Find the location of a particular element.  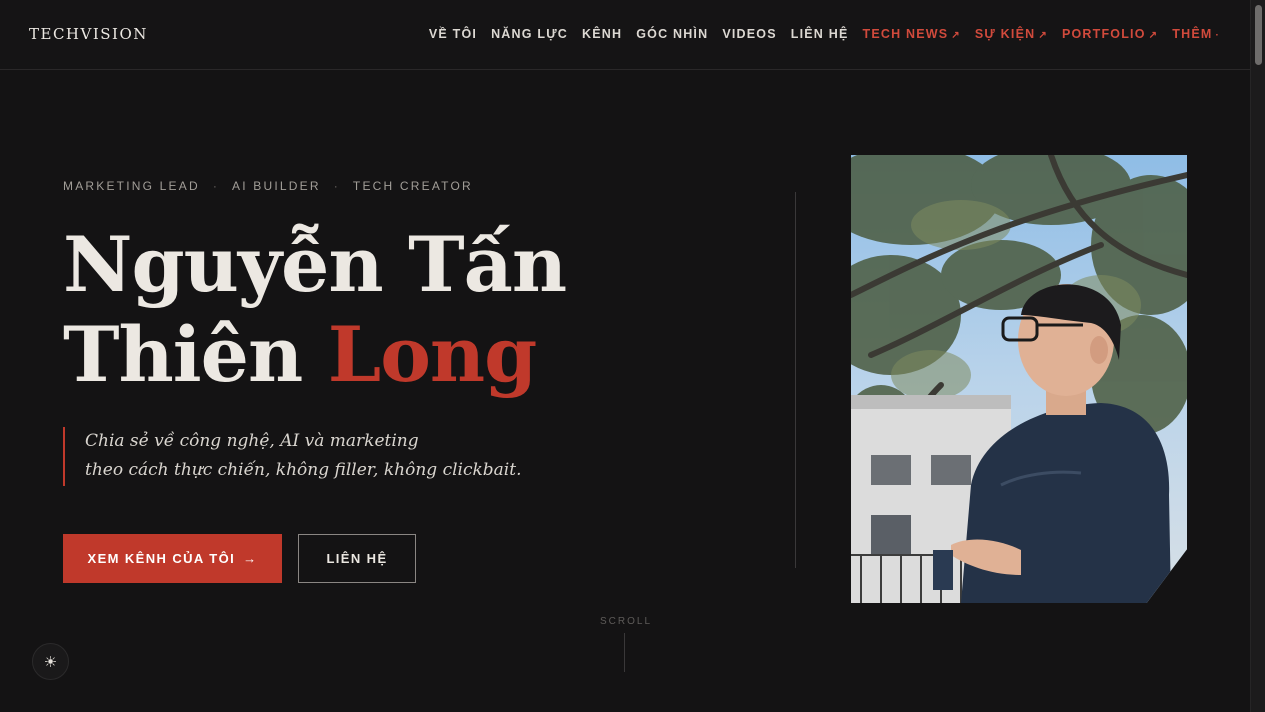

view-channel-label: XEM KÊNH CỦA TÔI is located at coordinates (161, 558).